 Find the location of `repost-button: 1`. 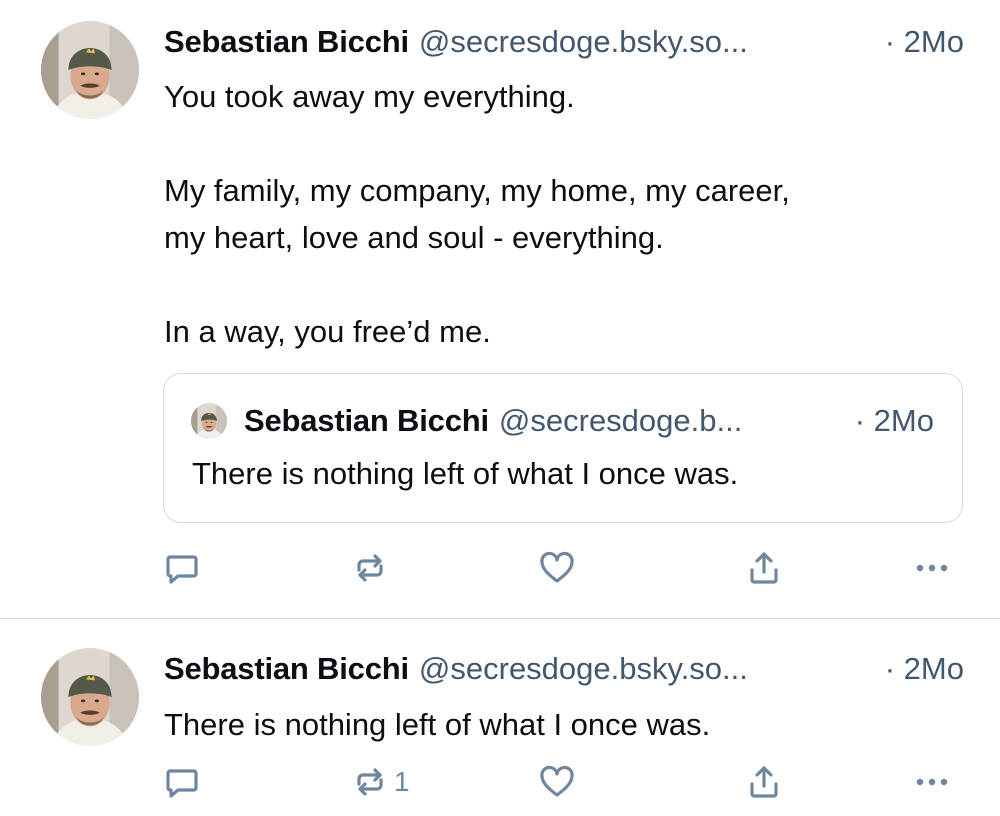

repost-button: 1 is located at coordinates (380, 782).